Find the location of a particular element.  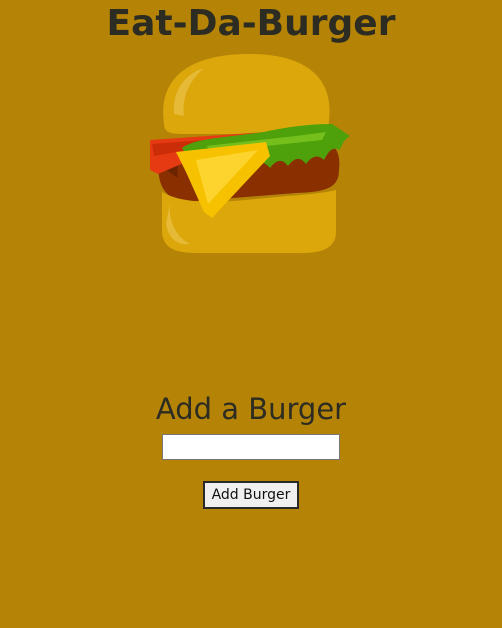

add-burger-button: Add Burger is located at coordinates (251, 495).